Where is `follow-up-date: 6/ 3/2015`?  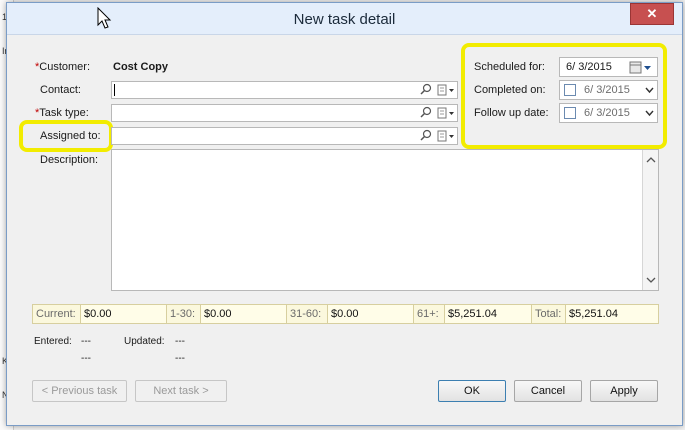 follow-up-date: 6/ 3/2015 is located at coordinates (608, 113).